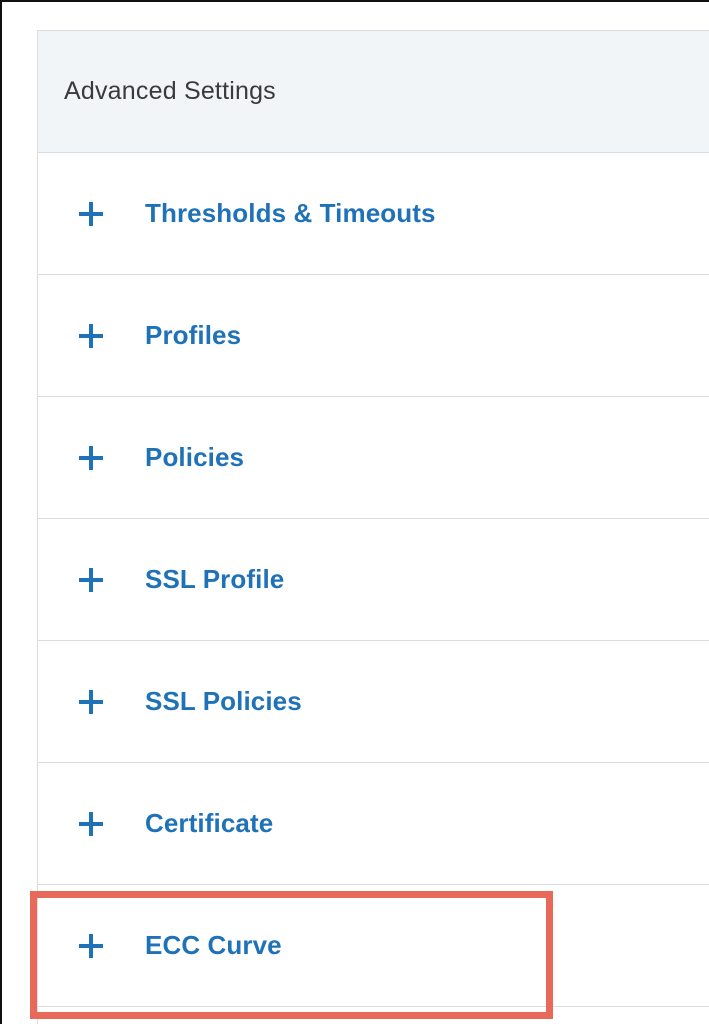  Describe the element at coordinates (214, 579) in the screenshot. I see `settings-item-label: SSL Profile` at that location.